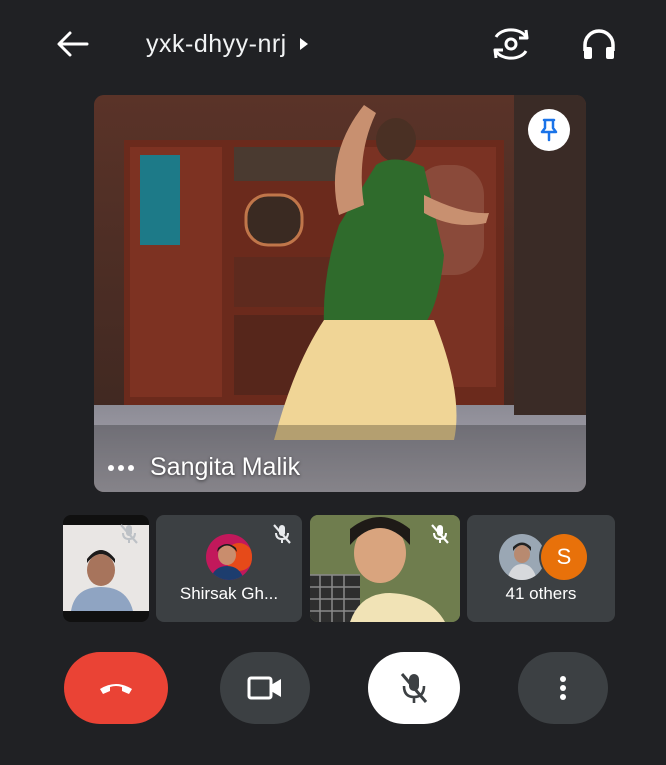 Image resolution: width=666 pixels, height=765 pixels. I want to click on arrow-back-icon, so click(73, 44).